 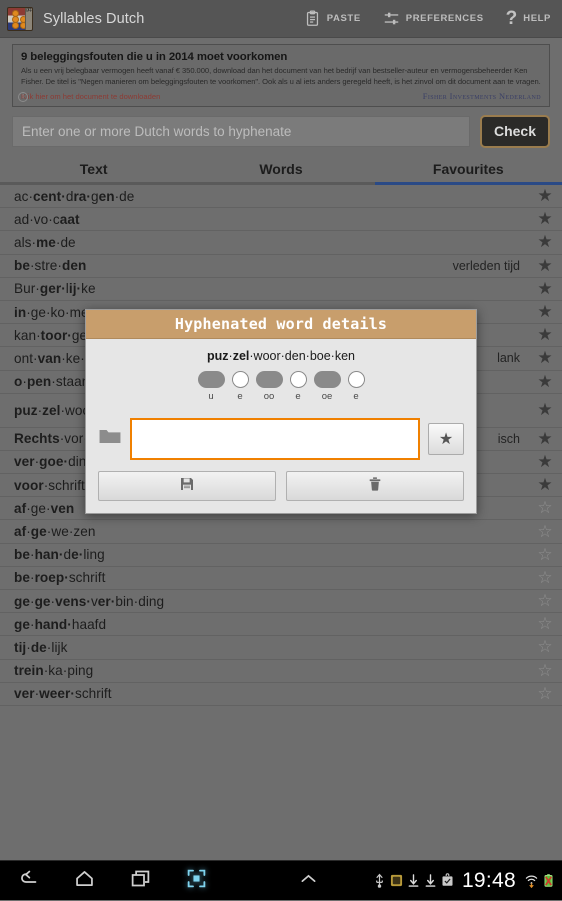 I want to click on table-row: ac·cent·dra·gen·de ★, so click(x=281, y=197).